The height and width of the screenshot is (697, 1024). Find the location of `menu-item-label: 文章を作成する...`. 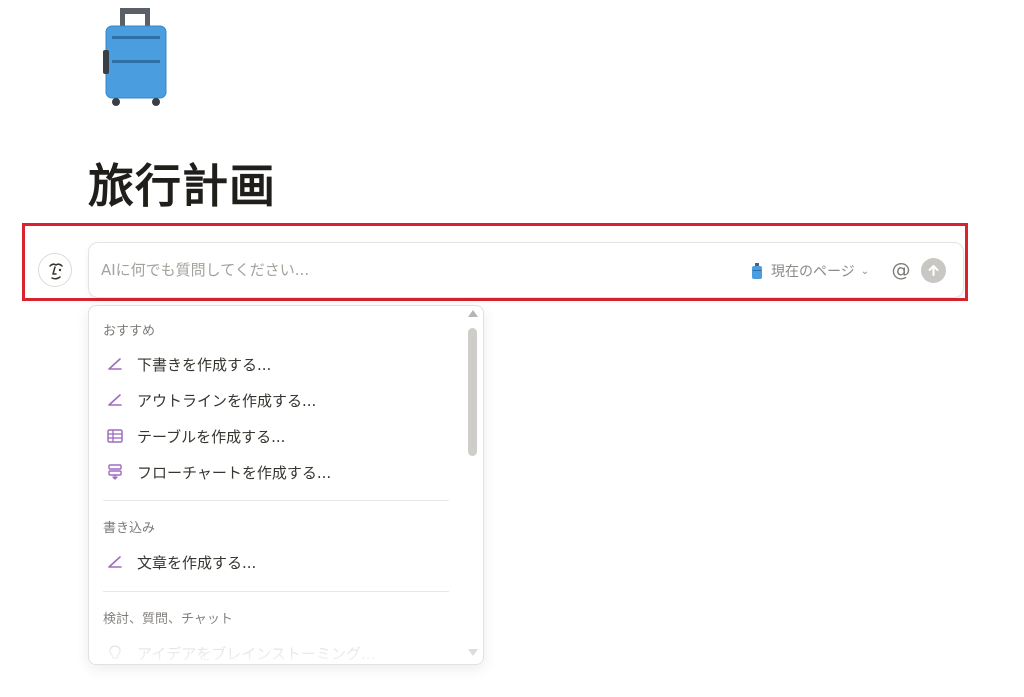

menu-item-label: 文章を作成する... is located at coordinates (197, 562).